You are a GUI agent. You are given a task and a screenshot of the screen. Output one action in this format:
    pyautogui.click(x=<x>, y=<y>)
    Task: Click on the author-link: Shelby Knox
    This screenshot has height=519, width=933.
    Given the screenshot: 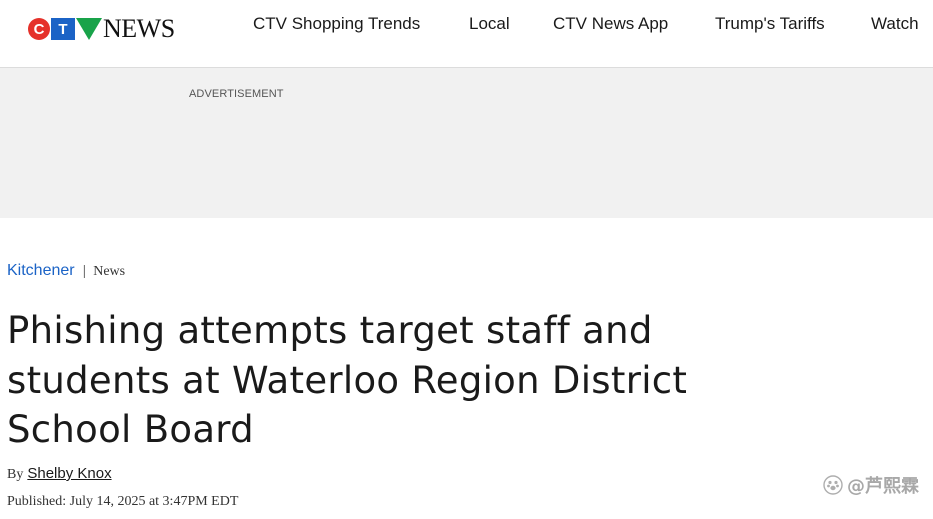 What is the action you would take?
    pyautogui.click(x=69, y=473)
    